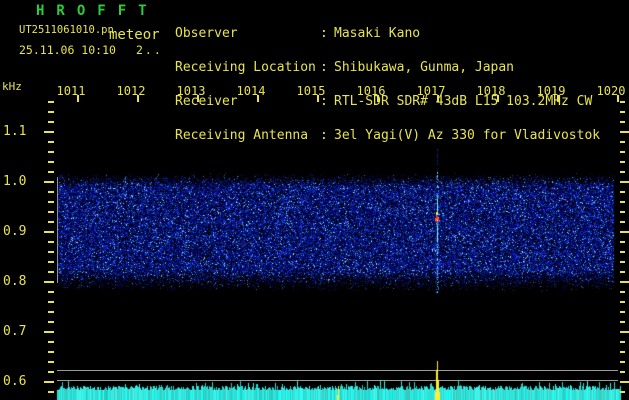  Describe the element at coordinates (467, 136) in the screenshot. I see `info-value: 3el Yagi(V) Az 330 for Vladivostok` at that location.